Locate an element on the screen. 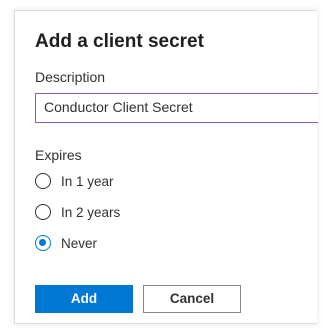 Image resolution: width=323 pixels, height=333 pixels. expires-option-label: In 1 year is located at coordinates (87, 181).